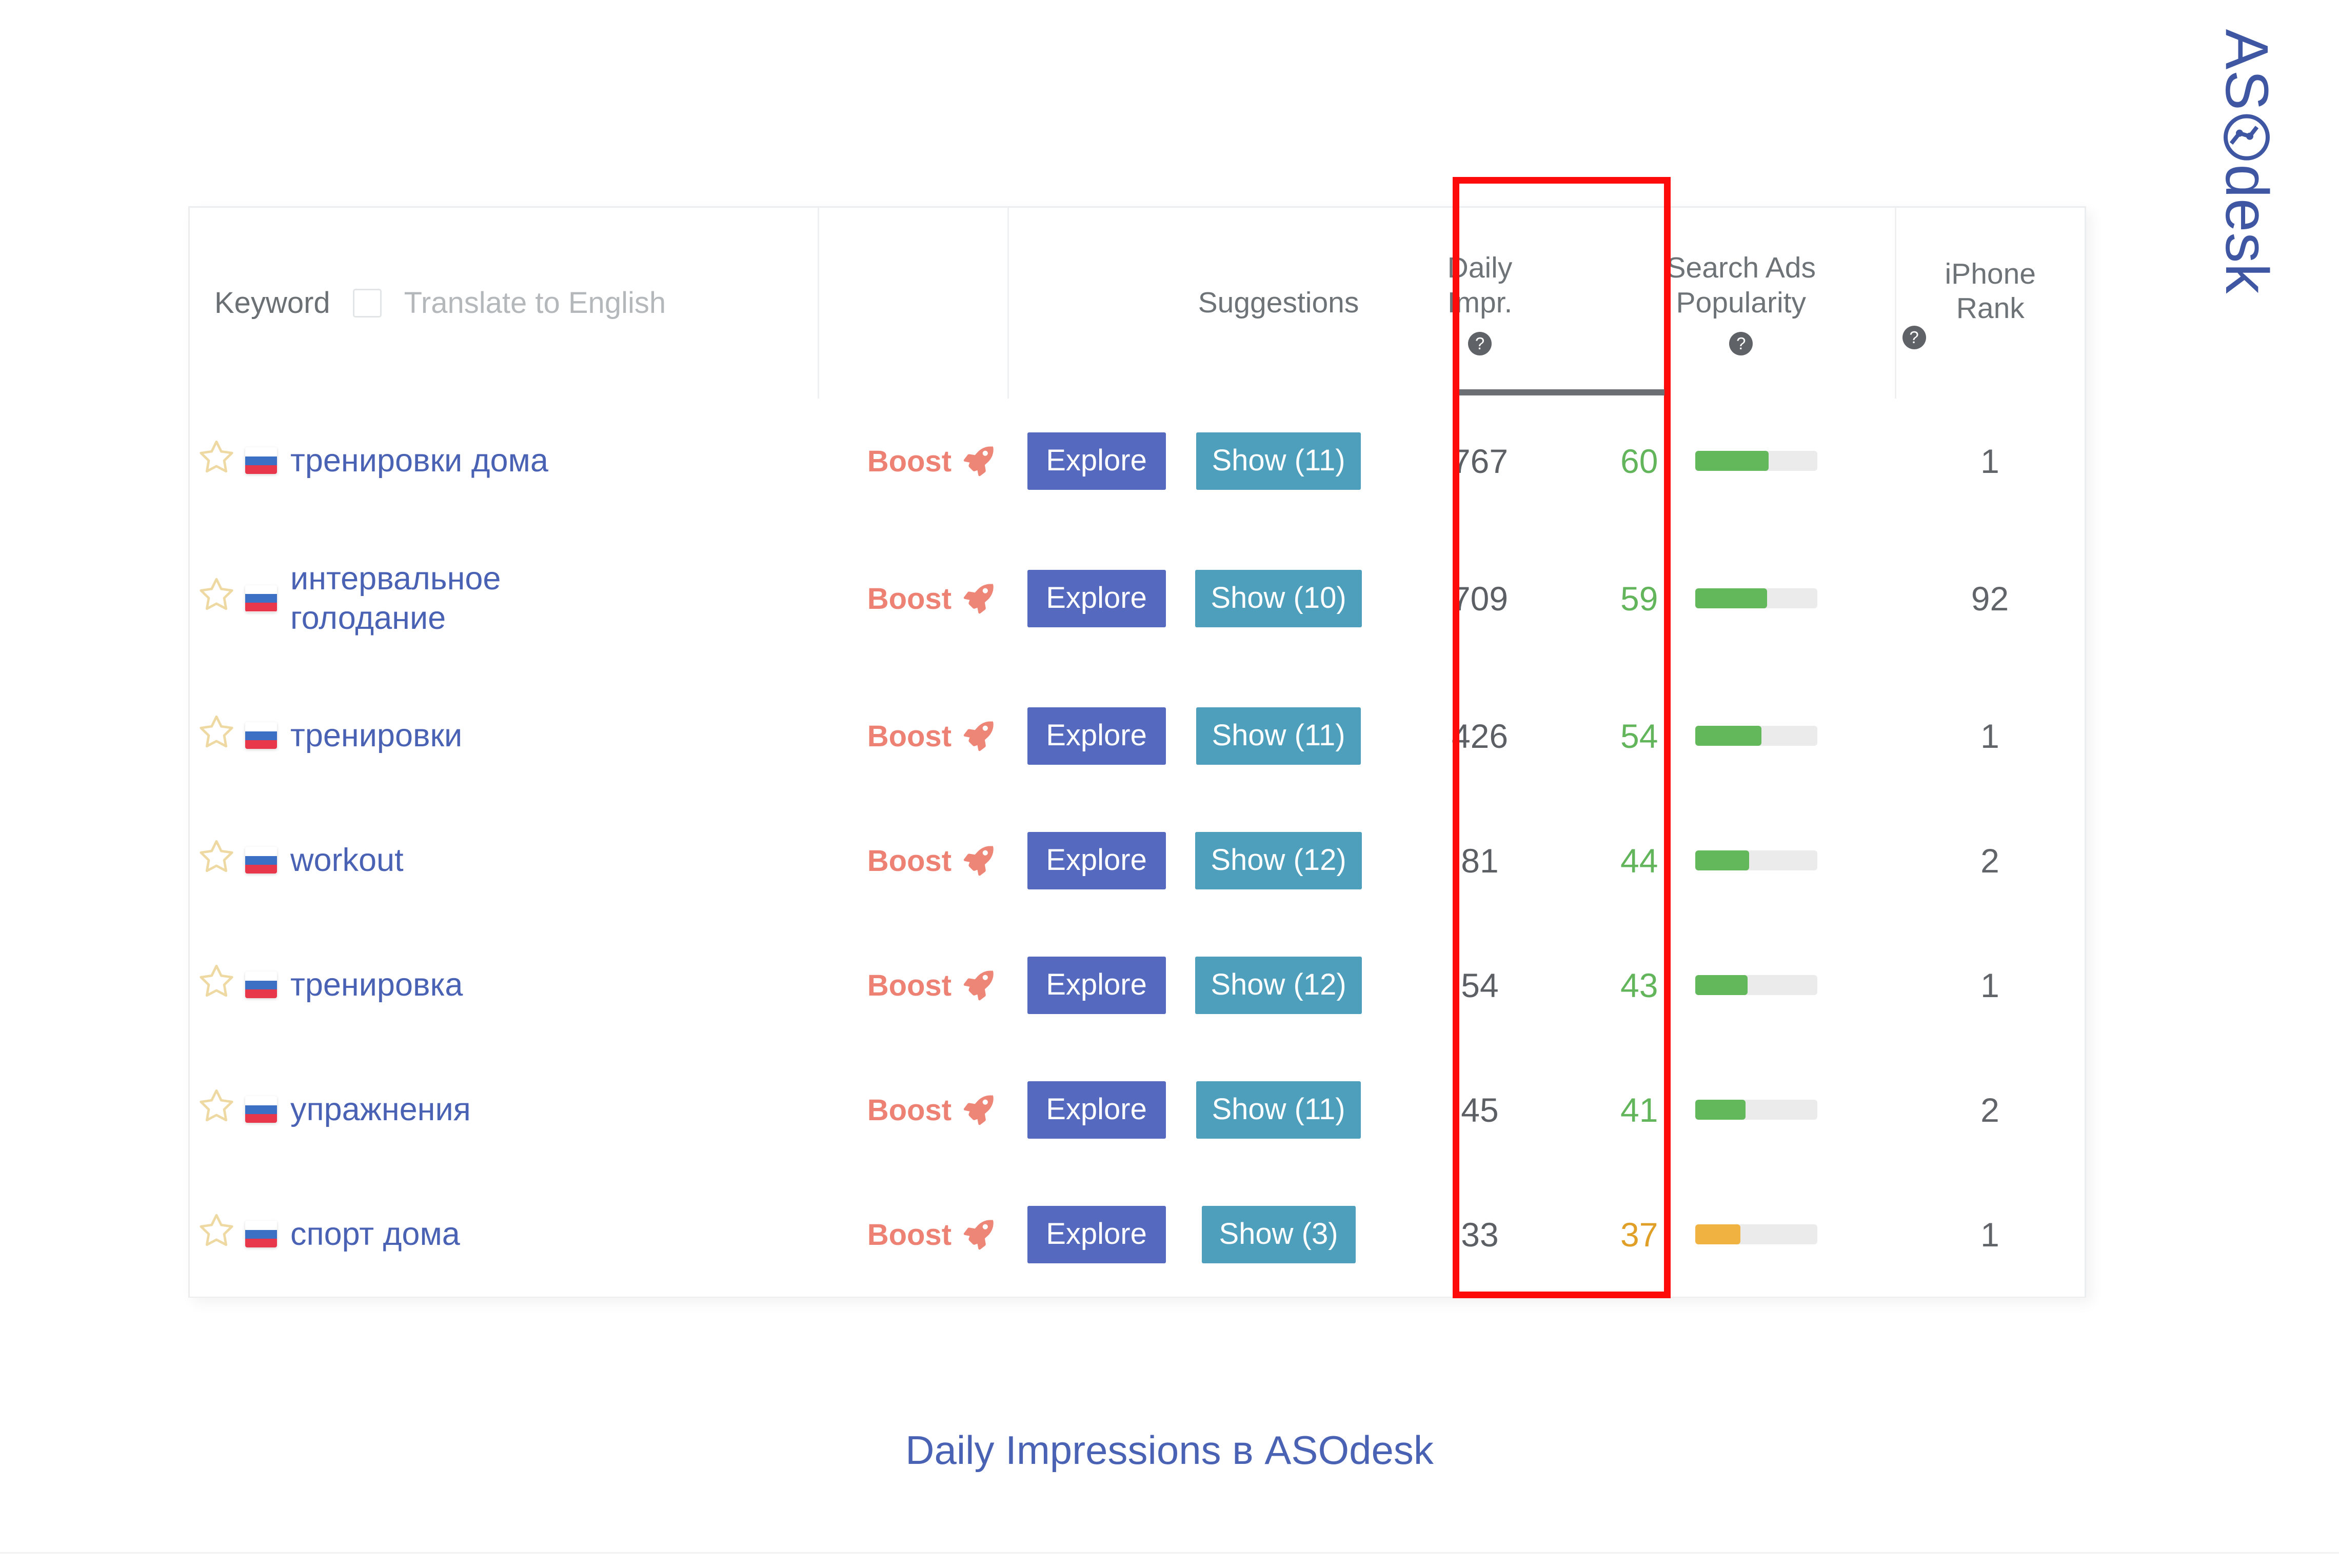 The height and width of the screenshot is (1568, 2339). I want to click on suggestions-cell: Show (12), so click(1279, 860).